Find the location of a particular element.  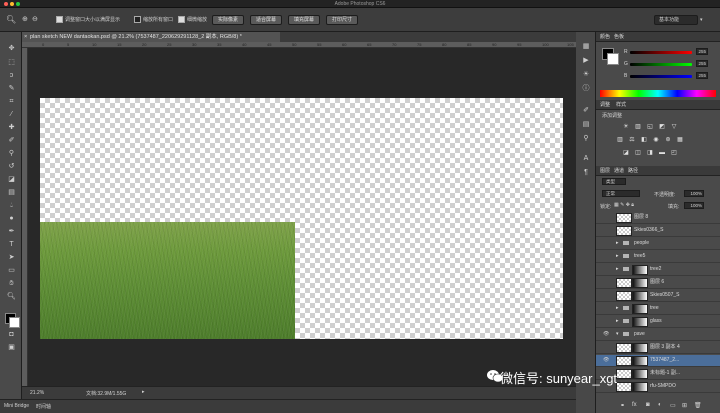

paragraph-icon: ¶ is located at coordinates (586, 173).